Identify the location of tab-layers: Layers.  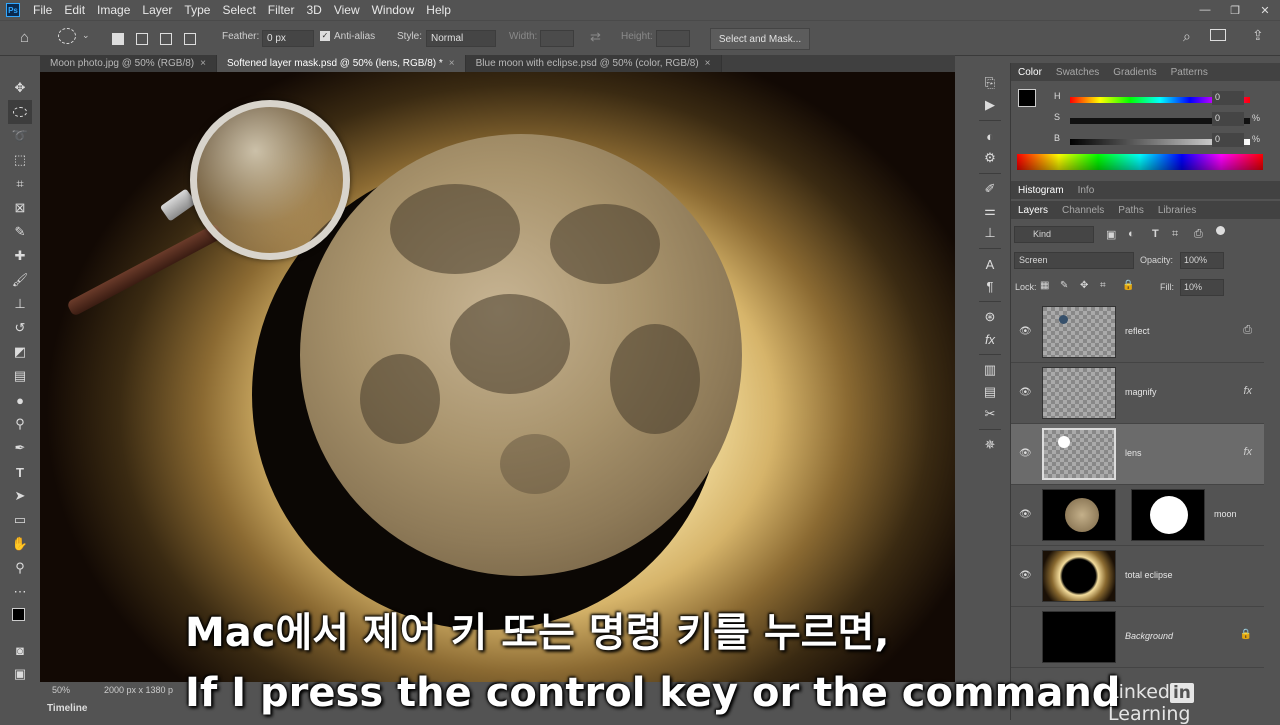
(1033, 210).